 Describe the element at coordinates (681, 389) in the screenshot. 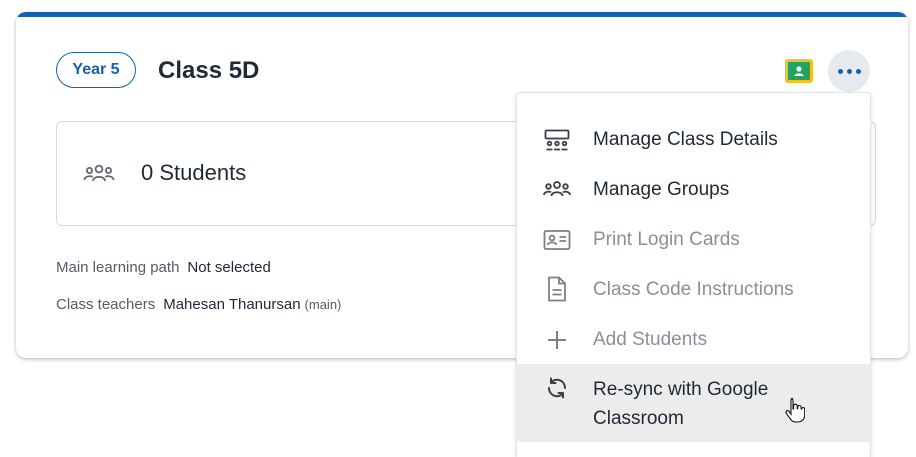

I see `menu-item-label: Re-sync with Google` at that location.